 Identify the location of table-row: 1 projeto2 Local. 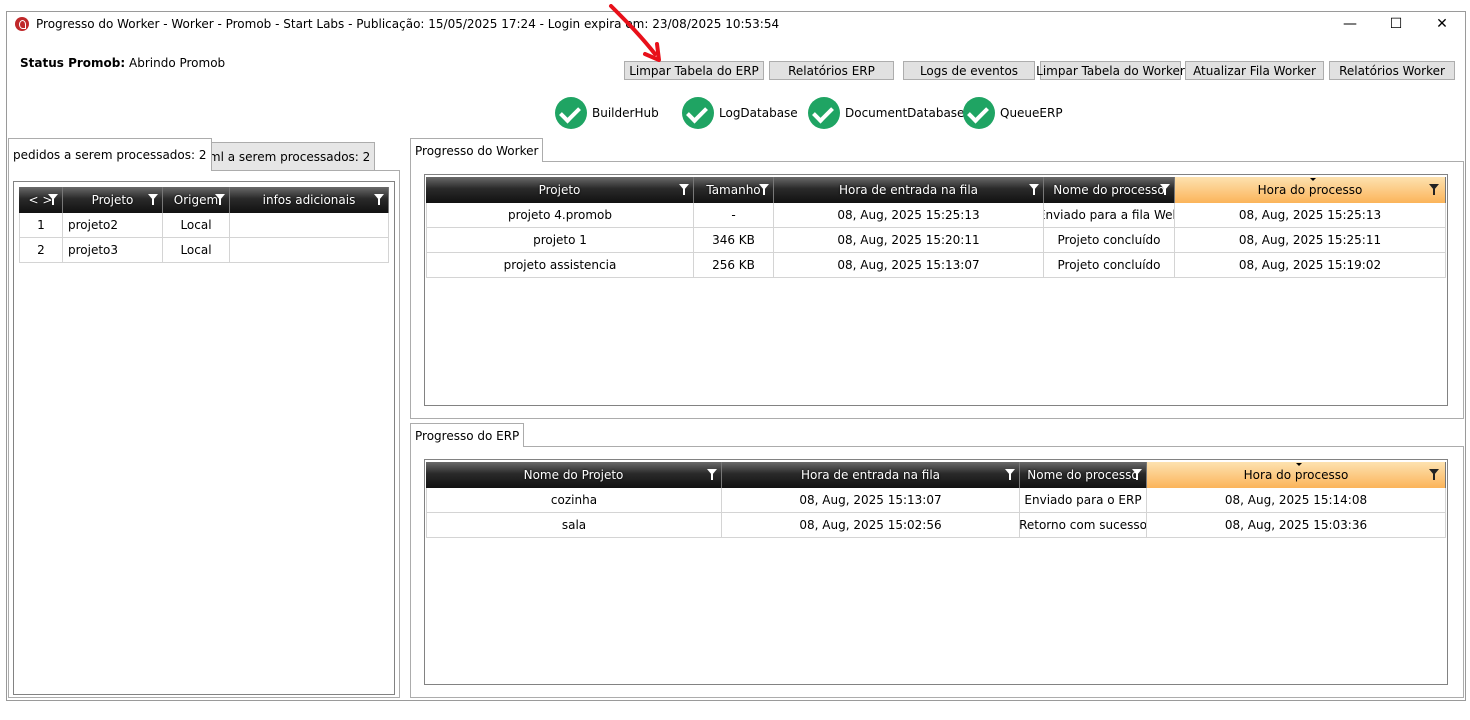
(204, 225).